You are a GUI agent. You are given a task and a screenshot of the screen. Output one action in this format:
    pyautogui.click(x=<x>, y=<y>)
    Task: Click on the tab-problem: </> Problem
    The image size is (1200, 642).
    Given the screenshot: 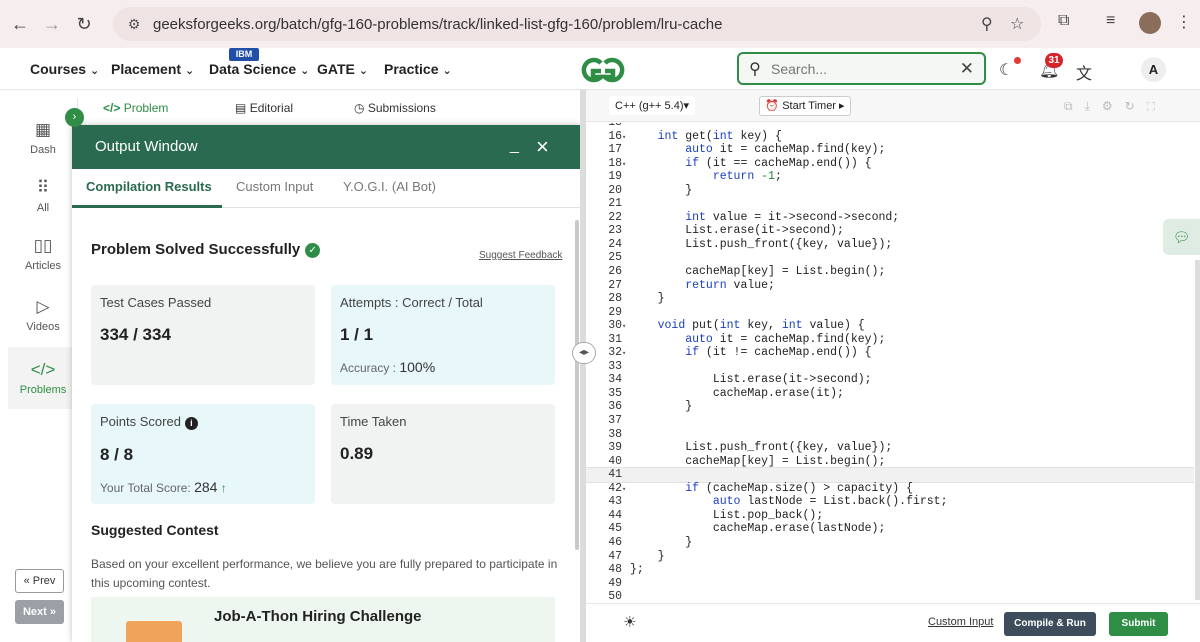 What is the action you would take?
    pyautogui.click(x=135, y=108)
    